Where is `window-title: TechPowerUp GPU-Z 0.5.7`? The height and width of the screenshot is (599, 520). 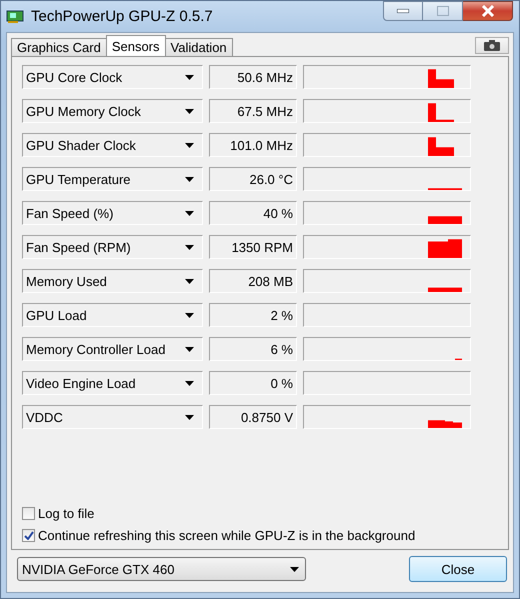
window-title: TechPowerUp GPU-Z 0.5.7 is located at coordinates (122, 16).